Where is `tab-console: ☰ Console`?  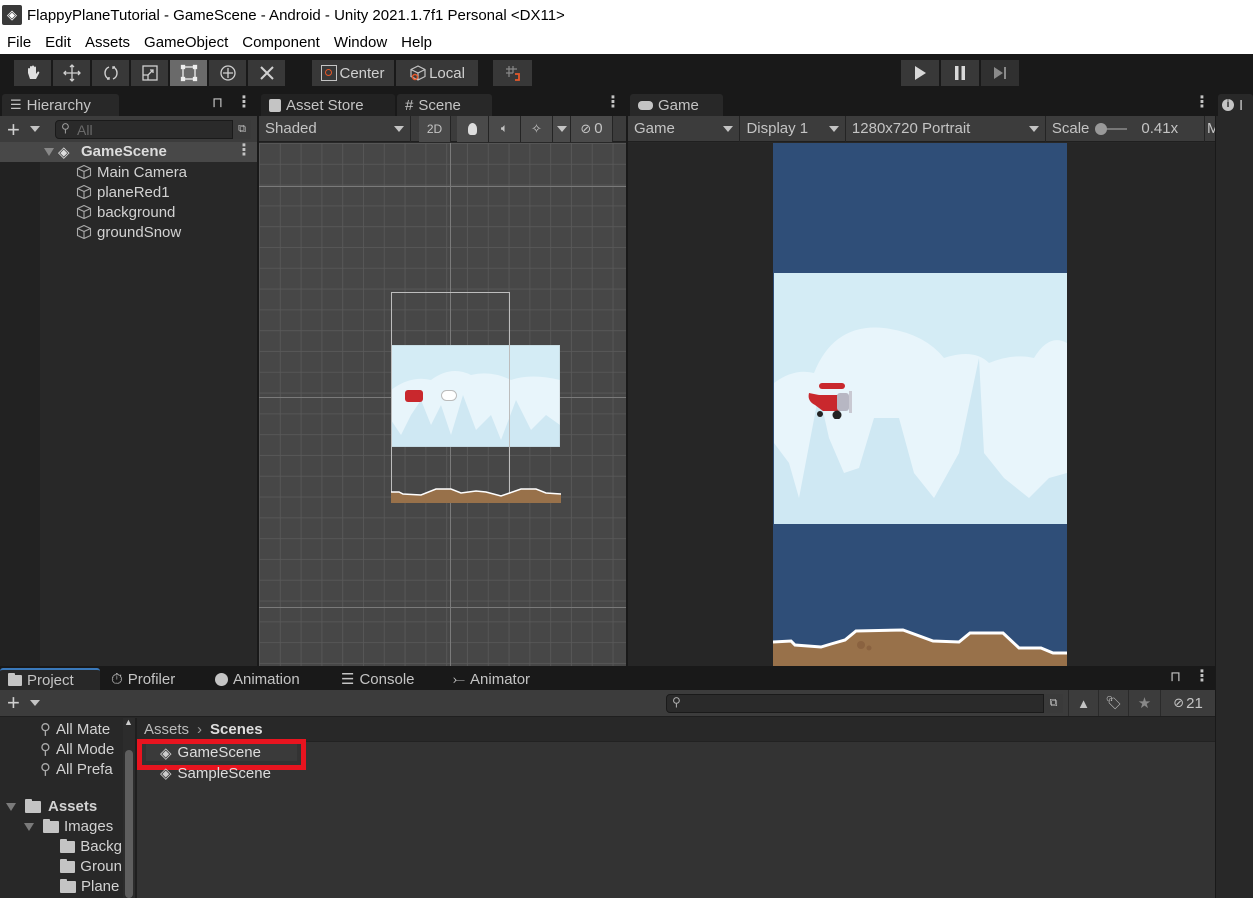 tab-console: ☰ Console is located at coordinates (383, 679).